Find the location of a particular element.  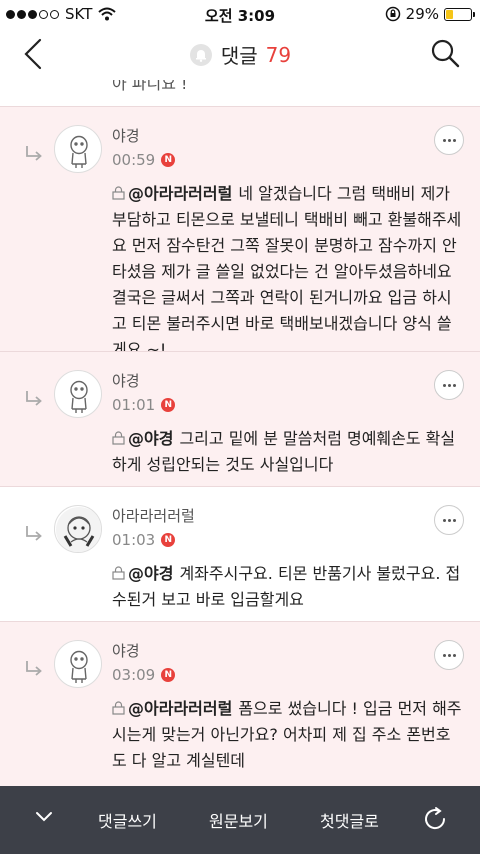

page-title-text: 댓글 is located at coordinates (239, 56).